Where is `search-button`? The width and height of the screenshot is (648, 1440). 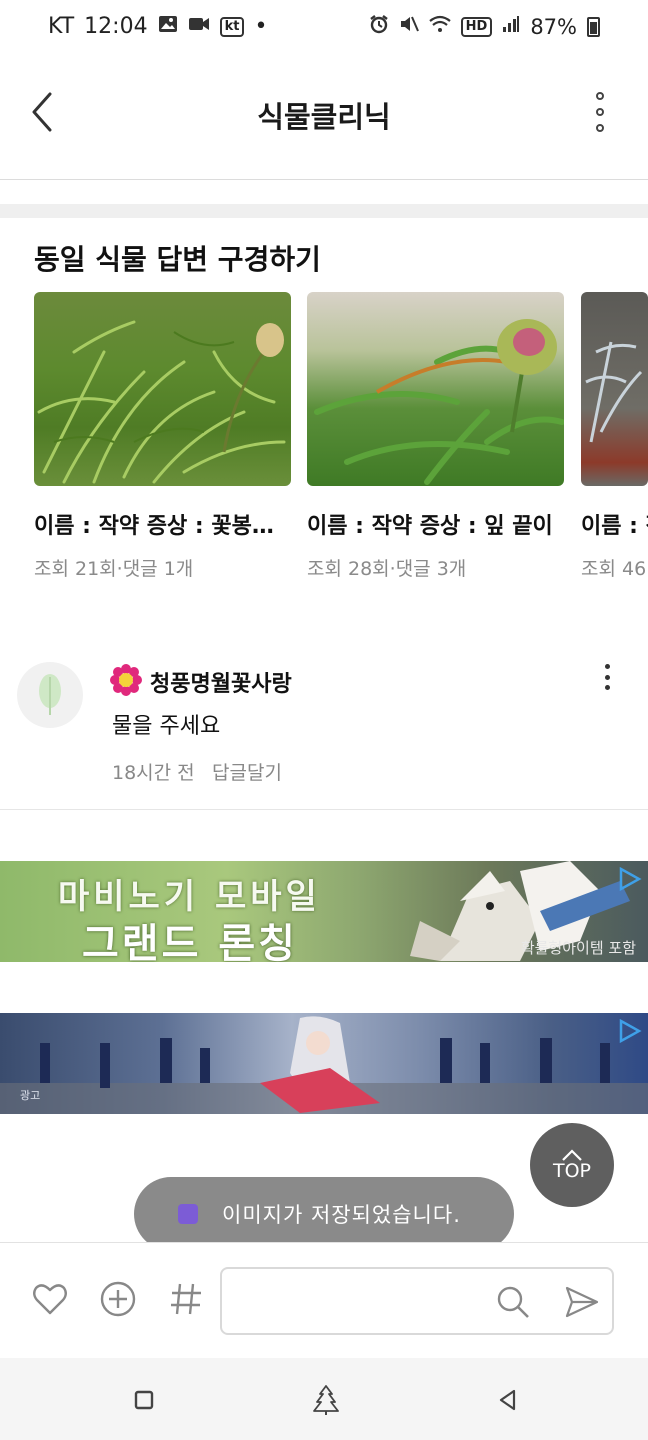 search-button is located at coordinates (513, 1302).